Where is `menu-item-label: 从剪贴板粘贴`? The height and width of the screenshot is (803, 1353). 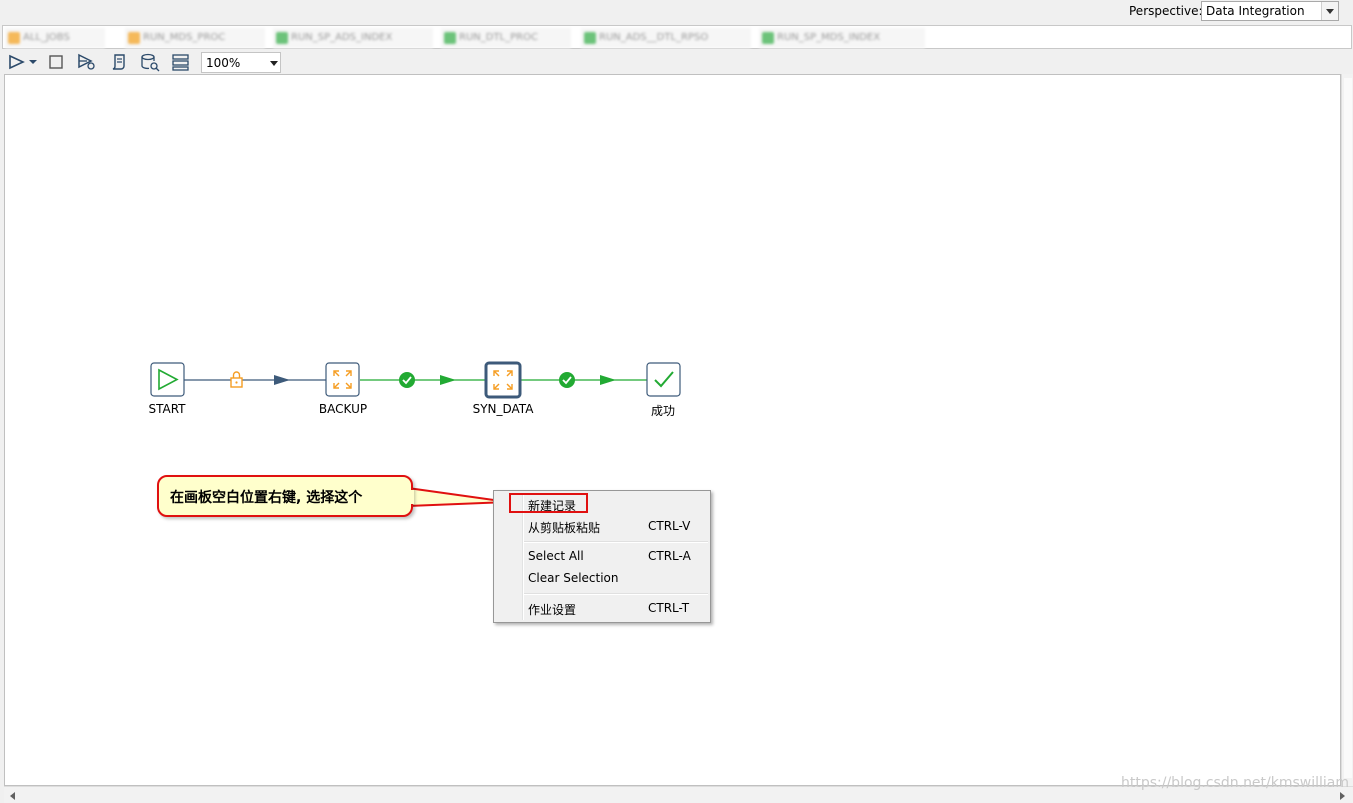 menu-item-label: 从剪贴板粘贴 is located at coordinates (564, 528).